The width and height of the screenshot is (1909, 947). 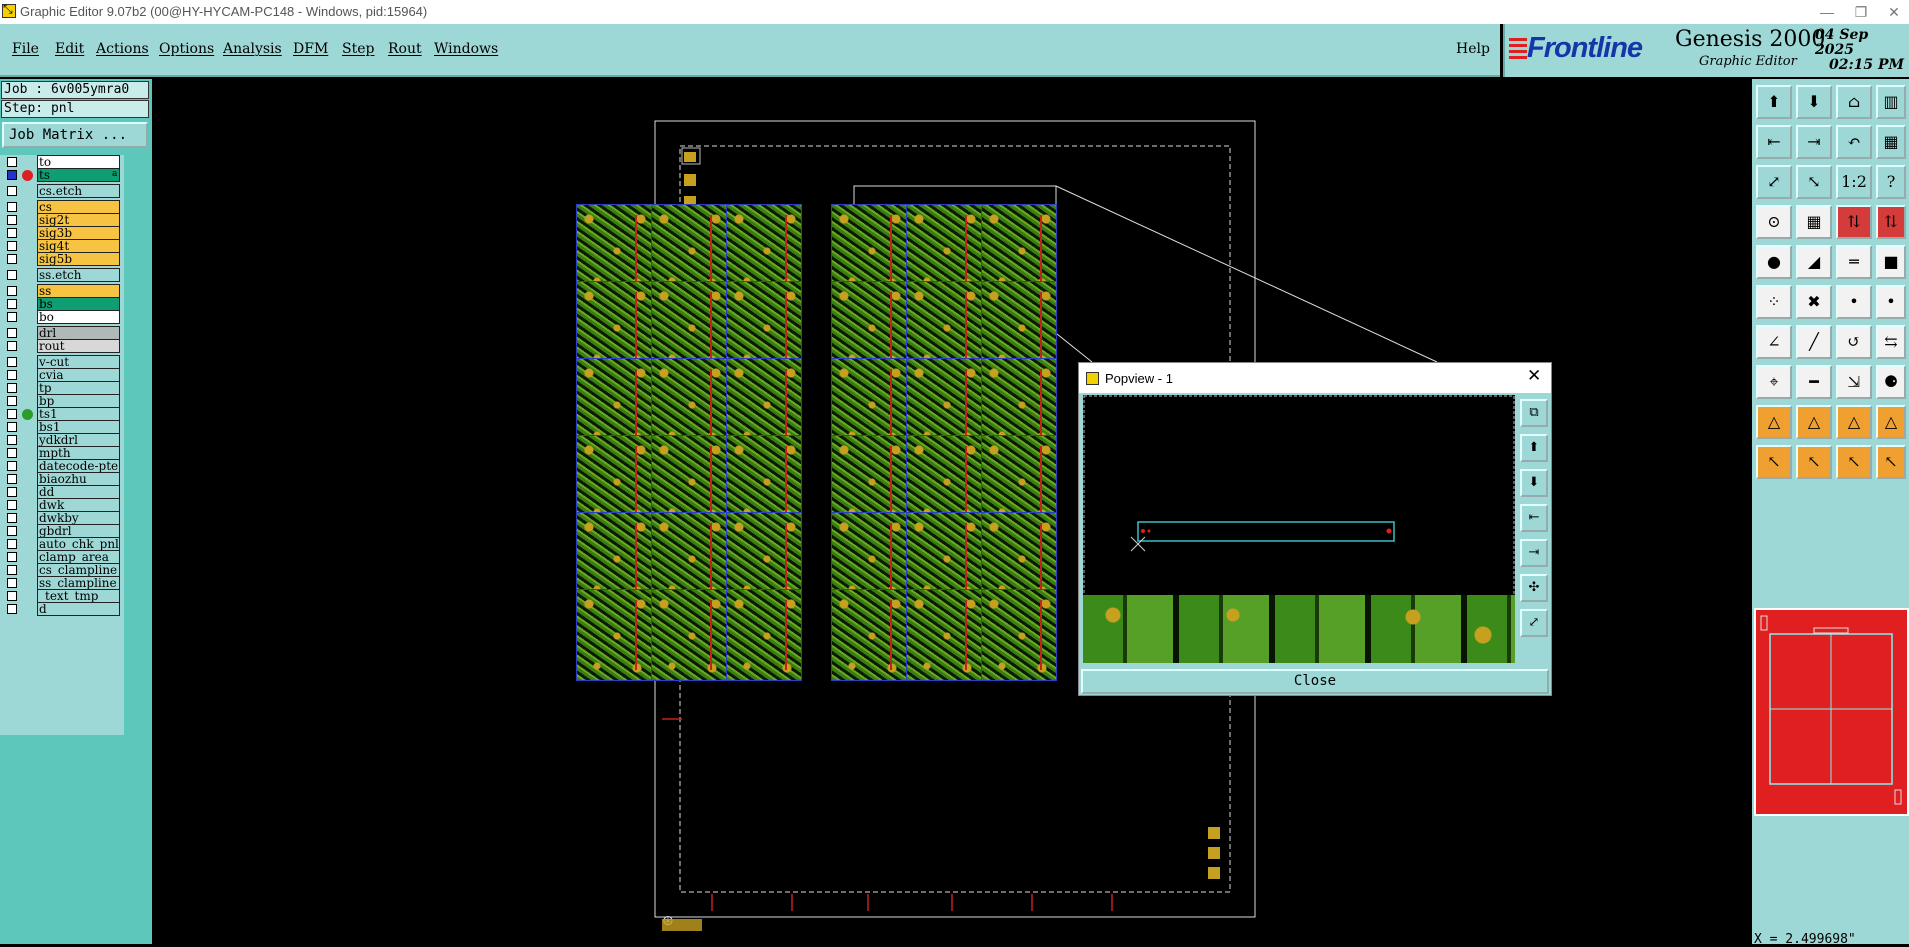 What do you see at coordinates (1814, 342) in the screenshot?
I see `line-icon: ╱` at bounding box center [1814, 342].